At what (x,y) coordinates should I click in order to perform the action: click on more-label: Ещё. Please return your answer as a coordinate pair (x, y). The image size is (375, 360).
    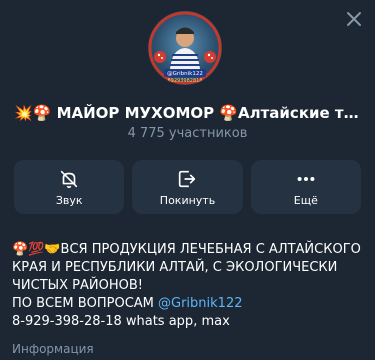
    Looking at the image, I should click on (305, 200).